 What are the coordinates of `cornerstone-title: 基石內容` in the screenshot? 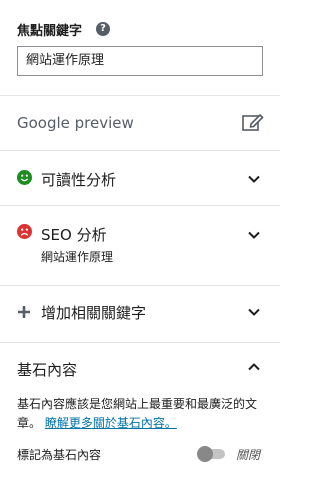 It's located at (47, 370).